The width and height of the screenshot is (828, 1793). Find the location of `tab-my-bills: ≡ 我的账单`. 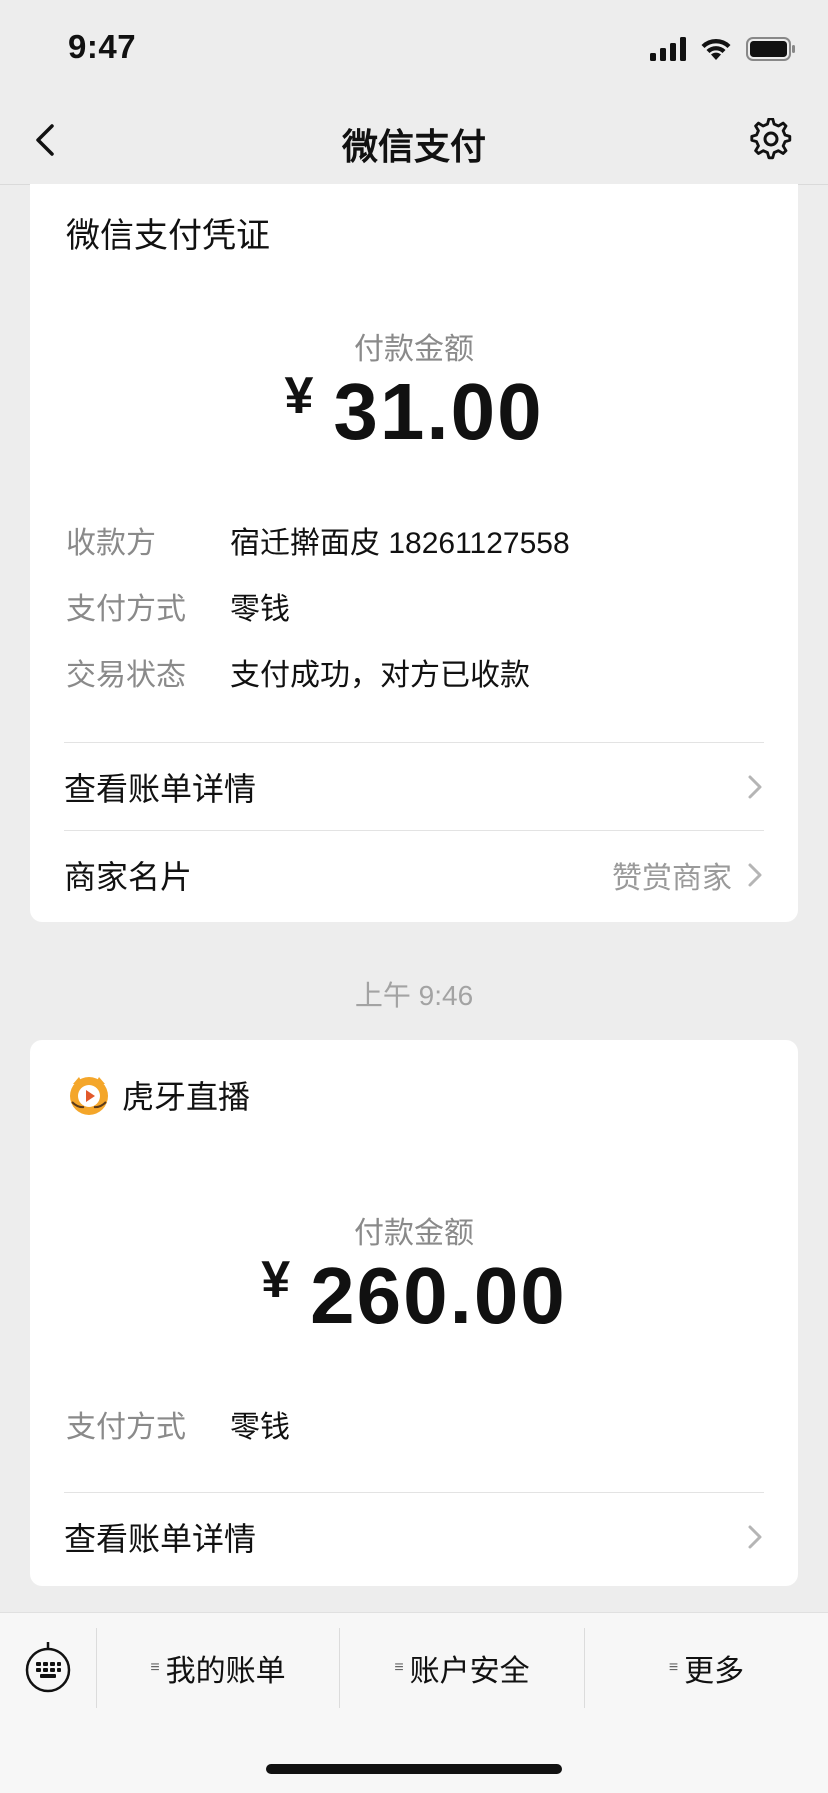

tab-my-bills: ≡ 我的账单 is located at coordinates (218, 1668).